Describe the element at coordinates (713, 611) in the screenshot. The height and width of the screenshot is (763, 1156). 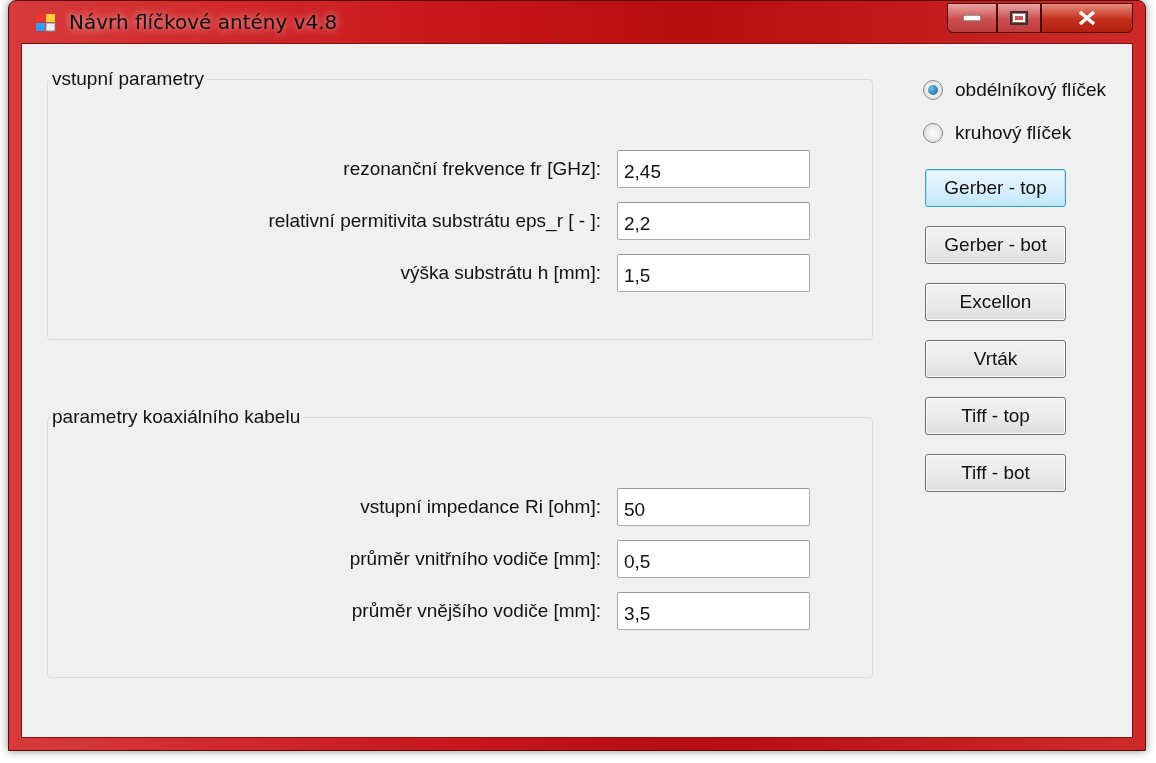
I see `input-field: 3,5` at that location.